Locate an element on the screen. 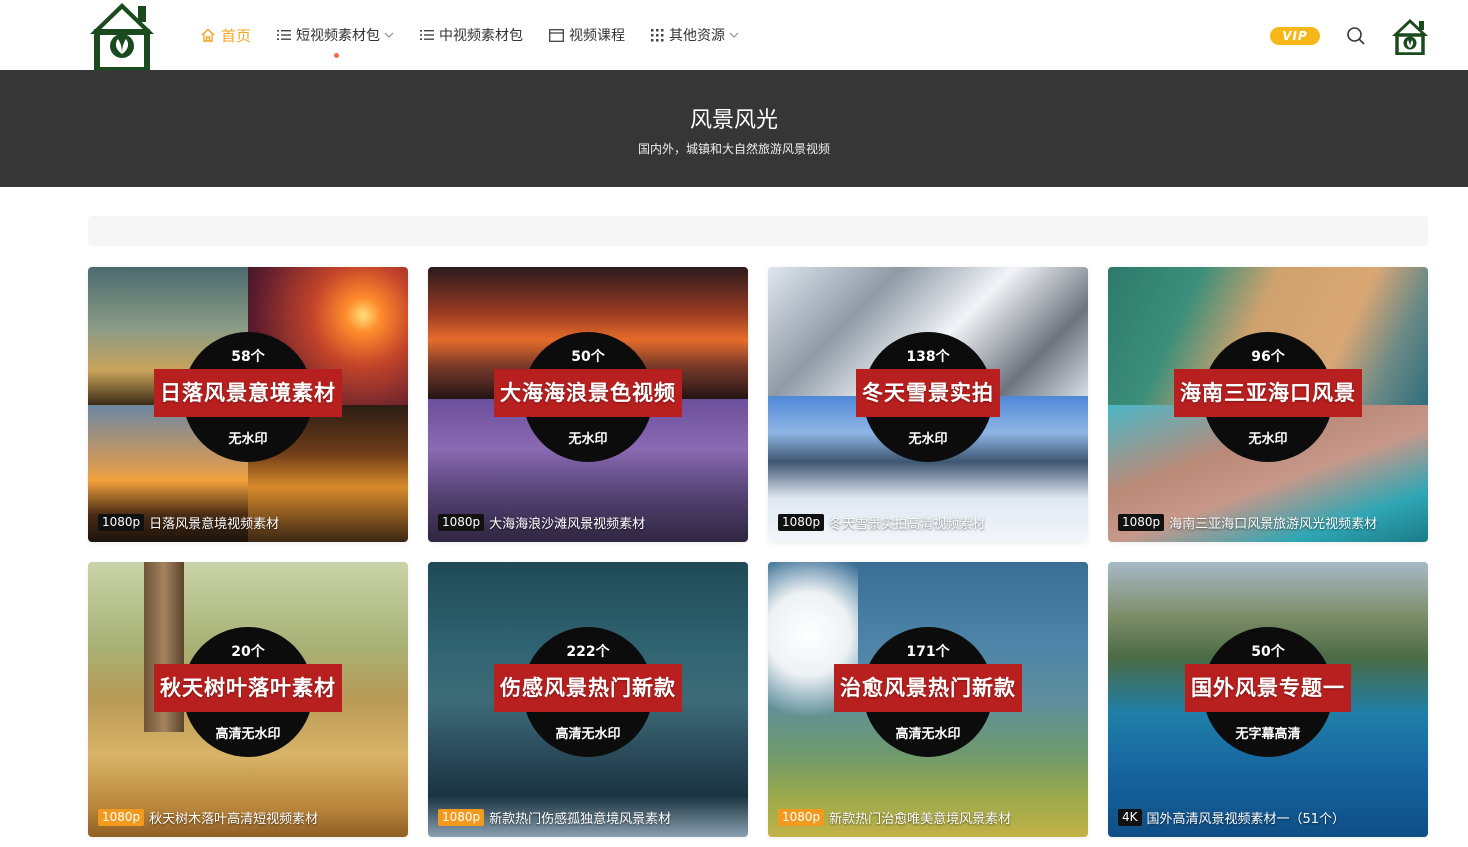  card-count: 222个 is located at coordinates (588, 652).